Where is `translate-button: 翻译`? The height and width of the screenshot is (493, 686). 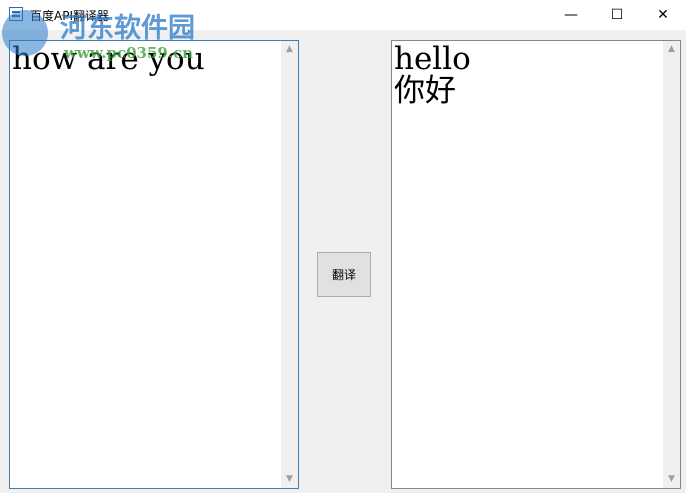 translate-button: 翻译 is located at coordinates (344, 274).